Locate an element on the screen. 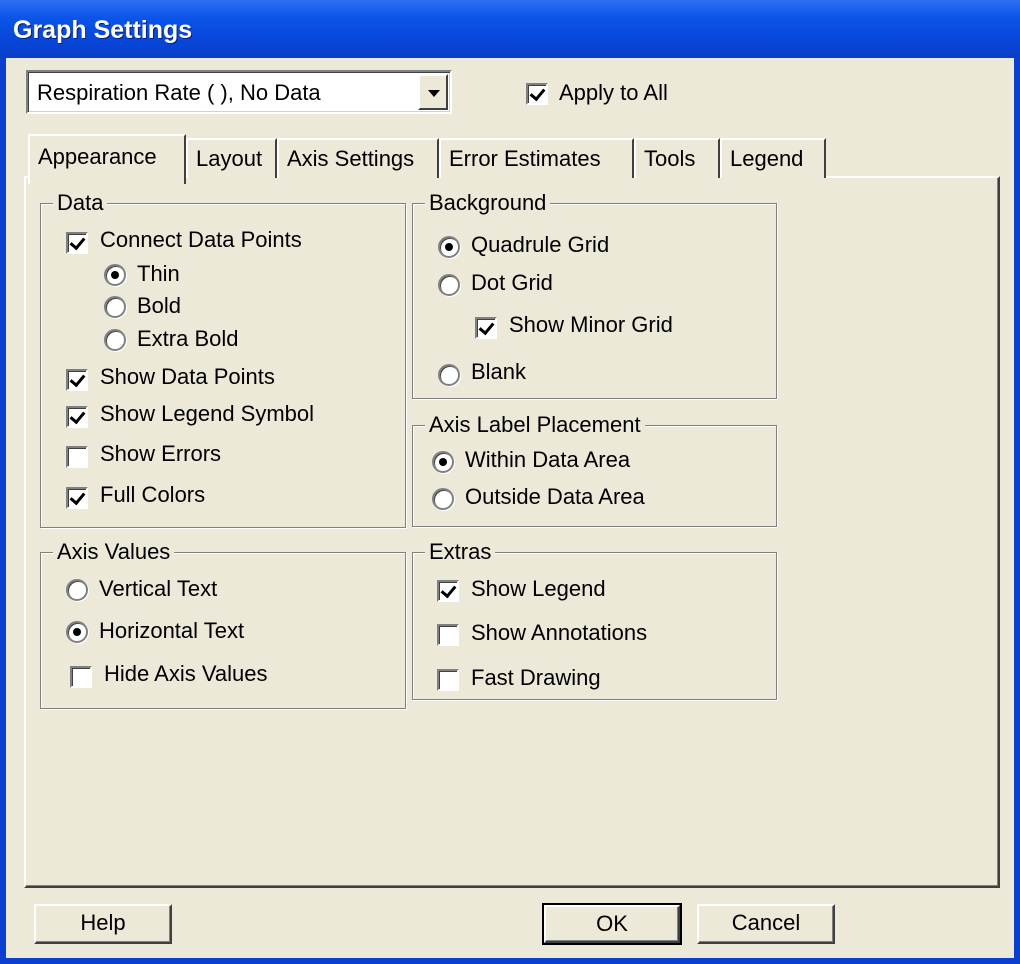 The height and width of the screenshot is (964, 1020). title-bar: Graph Settings is located at coordinates (510, 29).